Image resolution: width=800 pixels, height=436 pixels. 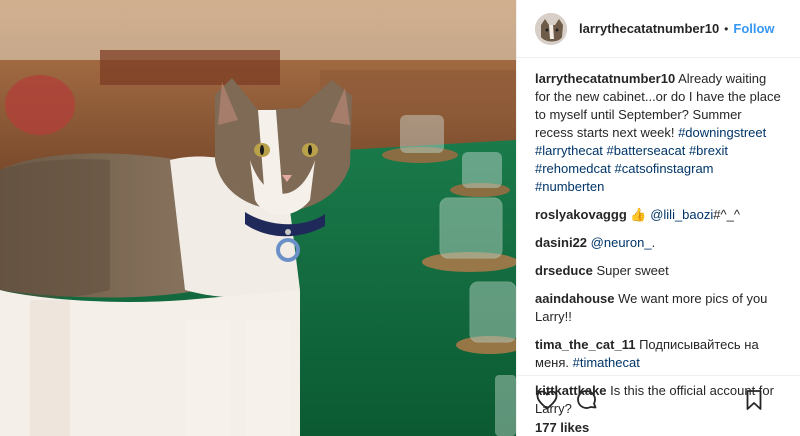 I want to click on hashtag: #catsofinstagram, so click(x=664, y=168).